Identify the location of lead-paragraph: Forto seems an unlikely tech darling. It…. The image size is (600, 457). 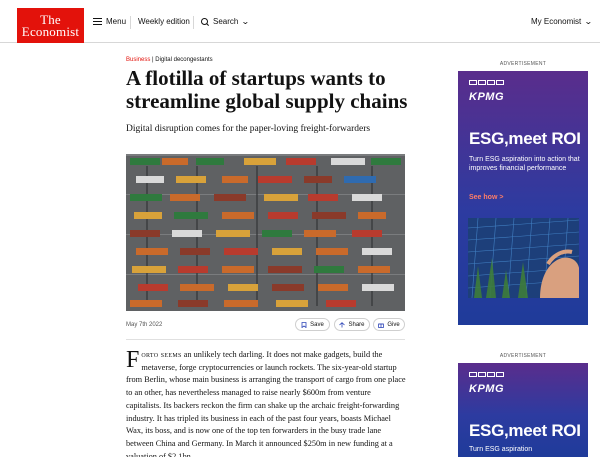
(266, 402).